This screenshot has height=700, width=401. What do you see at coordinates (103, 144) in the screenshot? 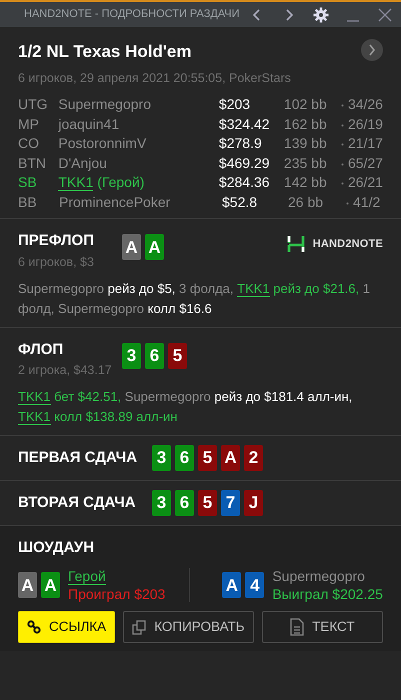
I see `player-name: PostoronnimV` at bounding box center [103, 144].